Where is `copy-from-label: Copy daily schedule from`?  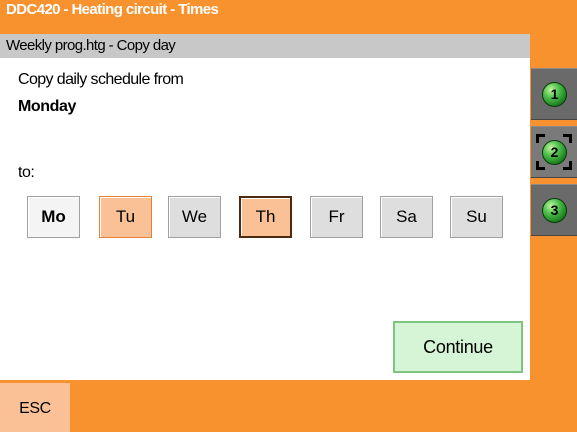
copy-from-label: Copy daily schedule from is located at coordinates (101, 79).